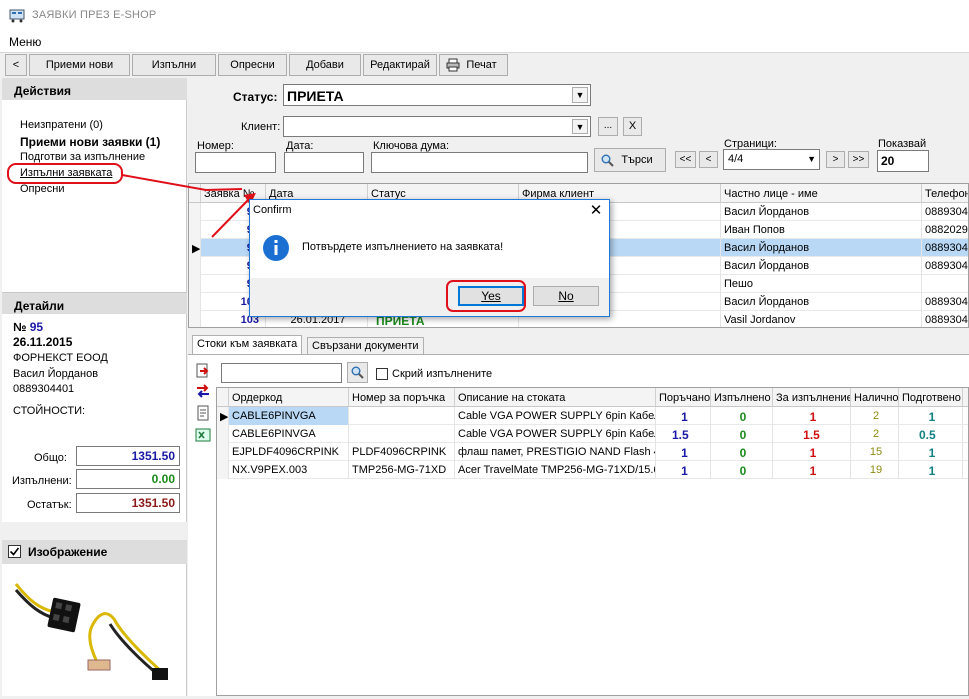 The height and width of the screenshot is (699, 969). Describe the element at coordinates (630, 160) in the screenshot. I see `search-button: Търси` at that location.